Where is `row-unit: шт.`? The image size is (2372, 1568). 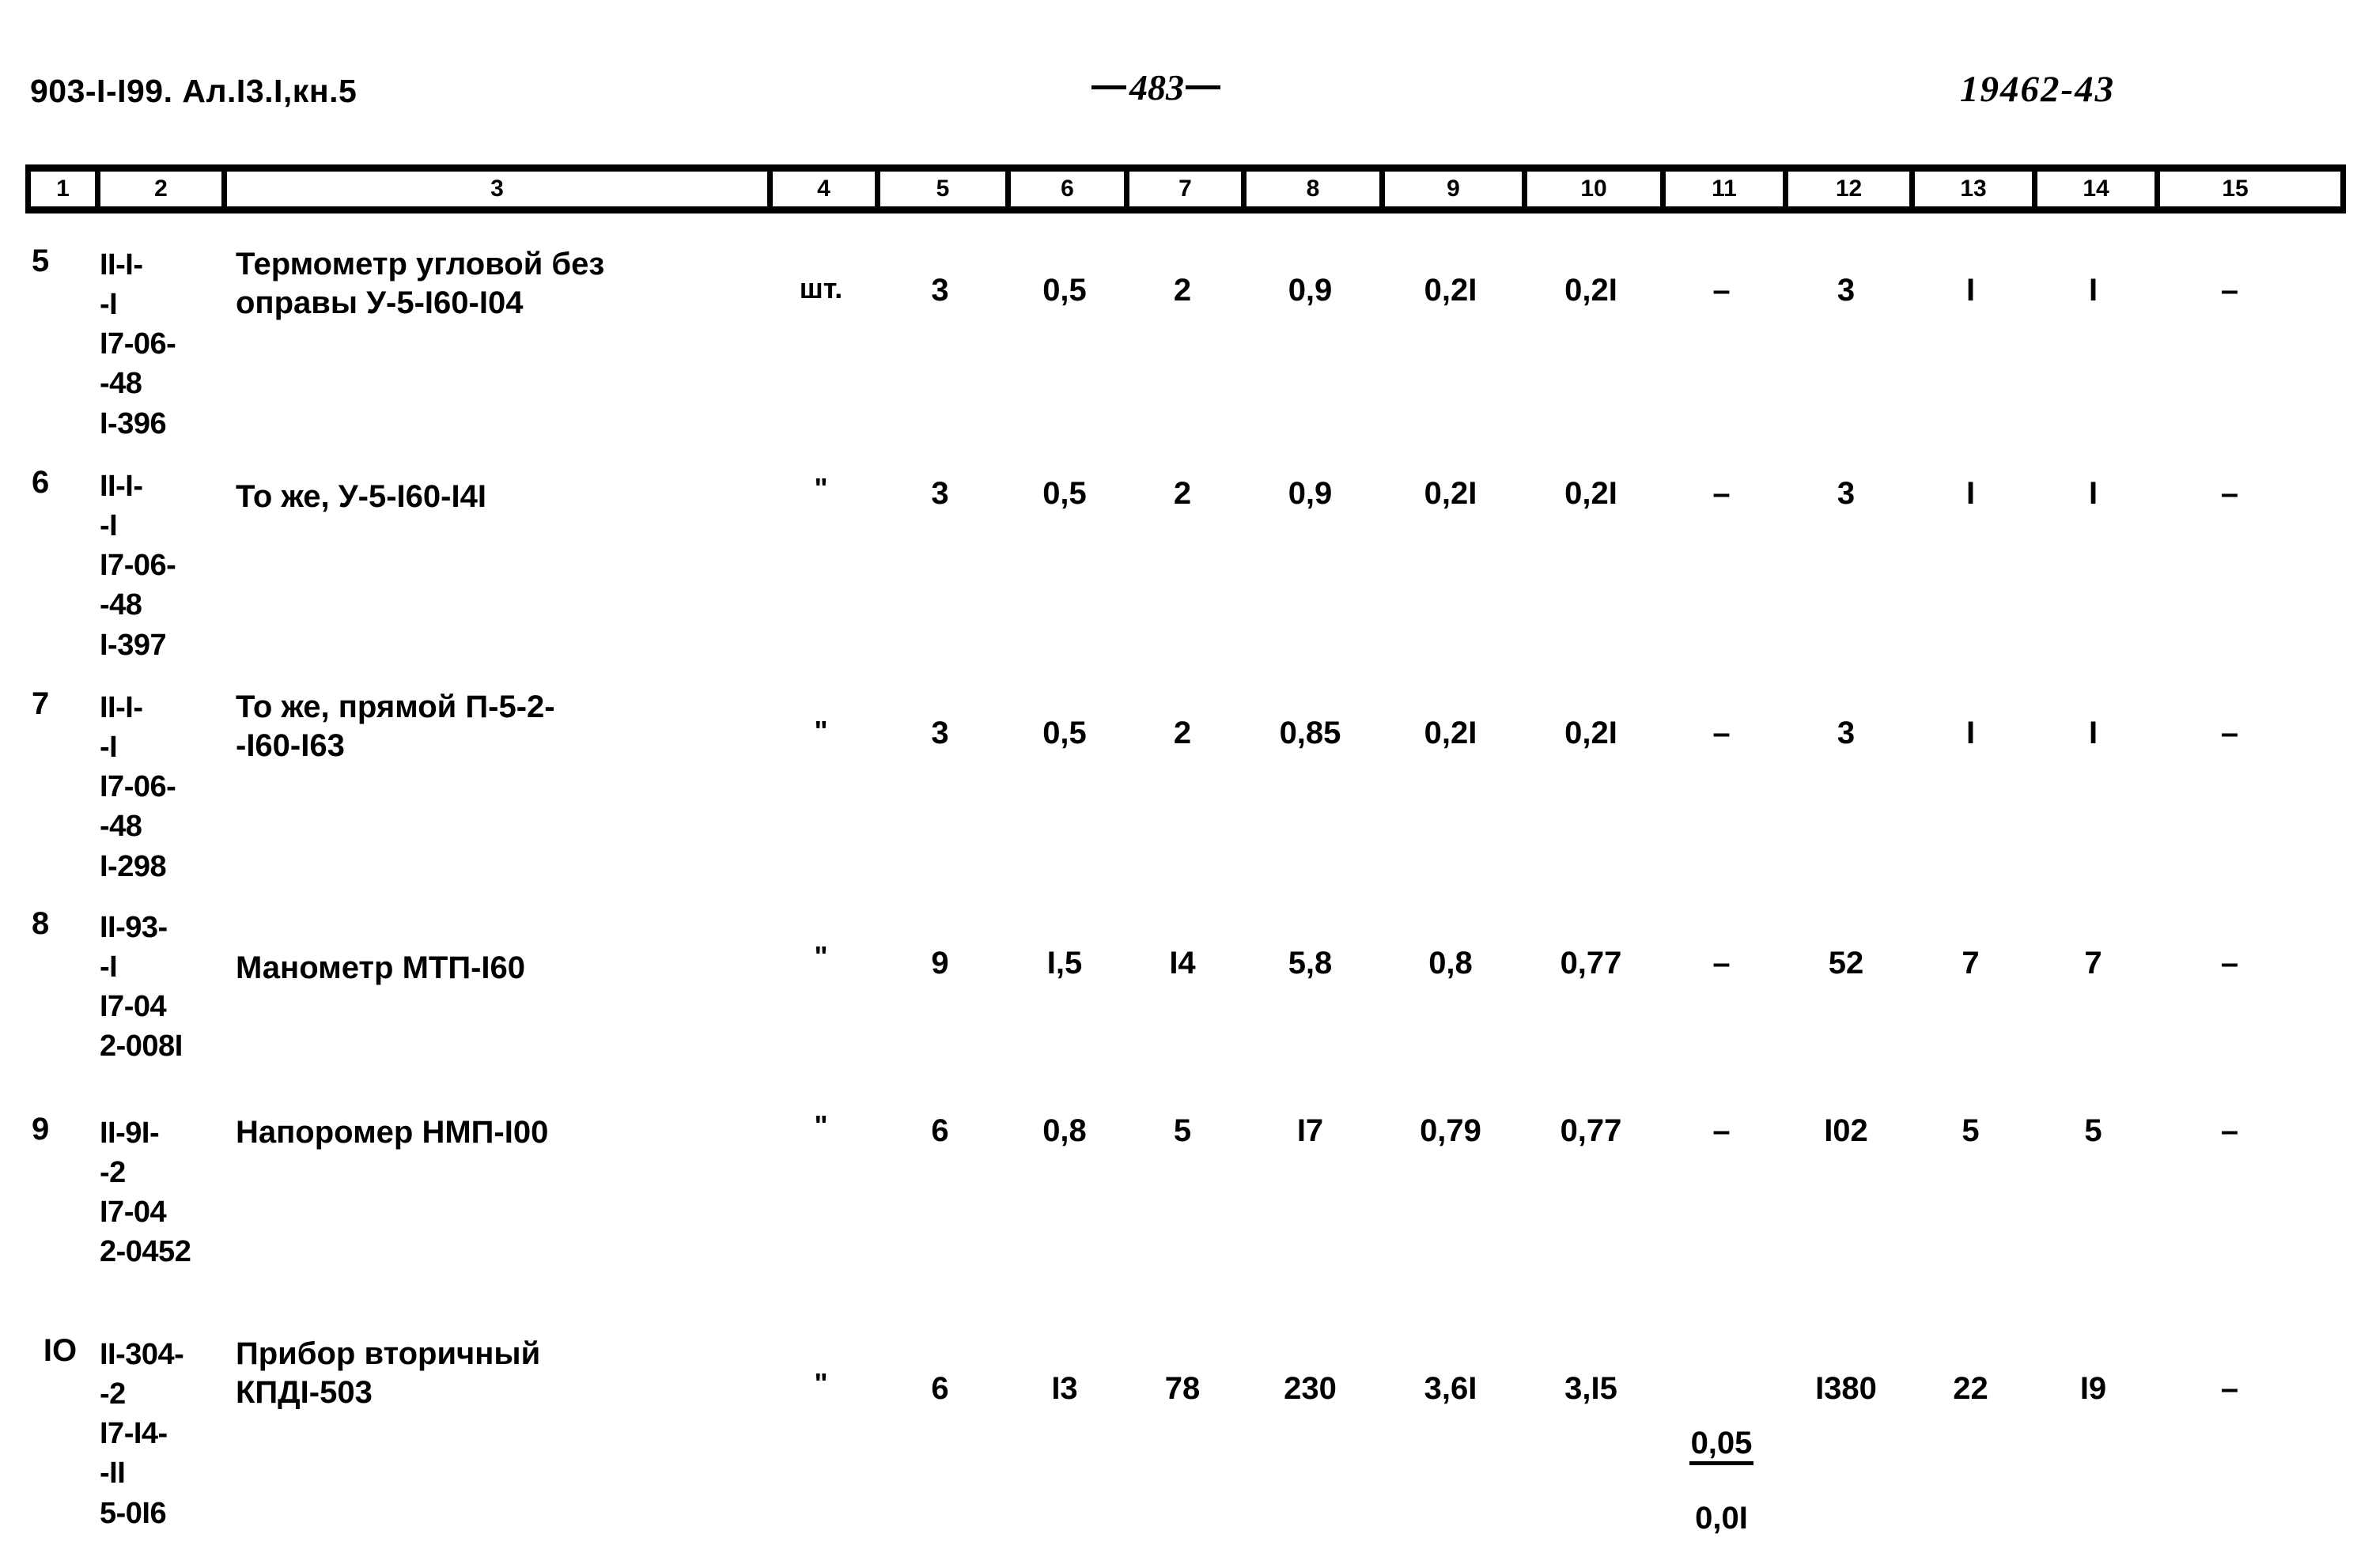
row-unit: шт. is located at coordinates (821, 288).